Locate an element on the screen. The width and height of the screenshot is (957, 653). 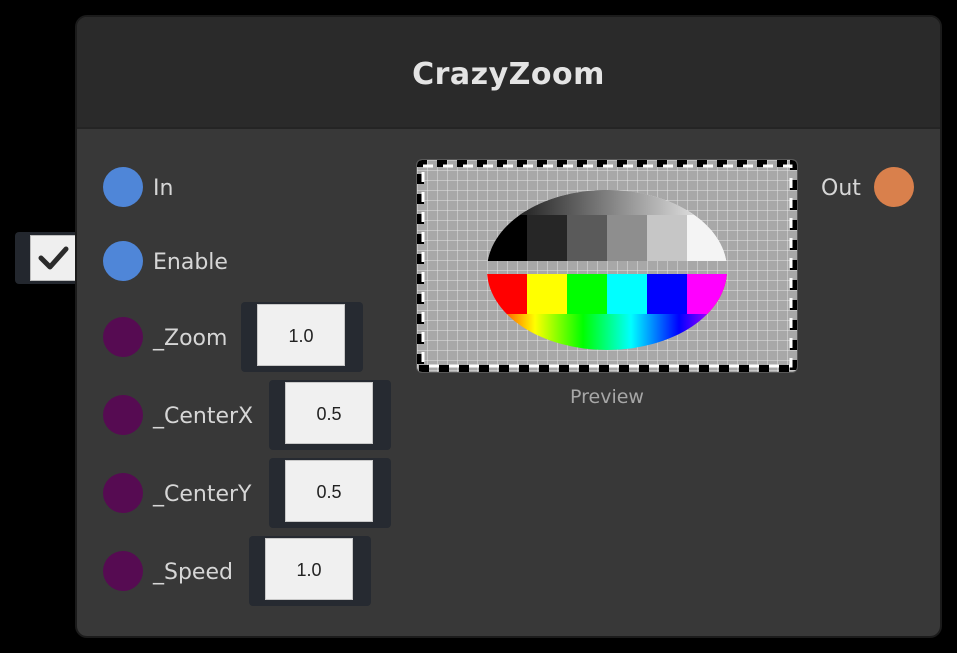
enable-label: Enable is located at coordinates (190, 262).